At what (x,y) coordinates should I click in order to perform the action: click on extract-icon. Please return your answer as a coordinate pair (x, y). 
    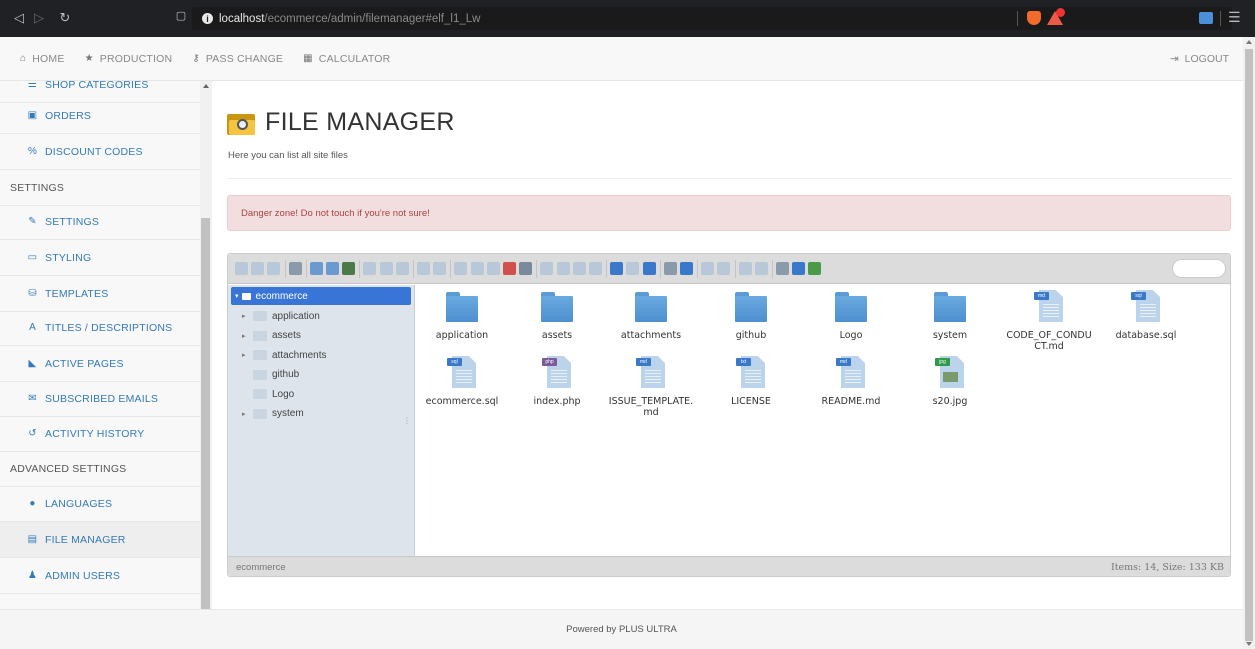
    Looking at the image, I should click on (617, 268).